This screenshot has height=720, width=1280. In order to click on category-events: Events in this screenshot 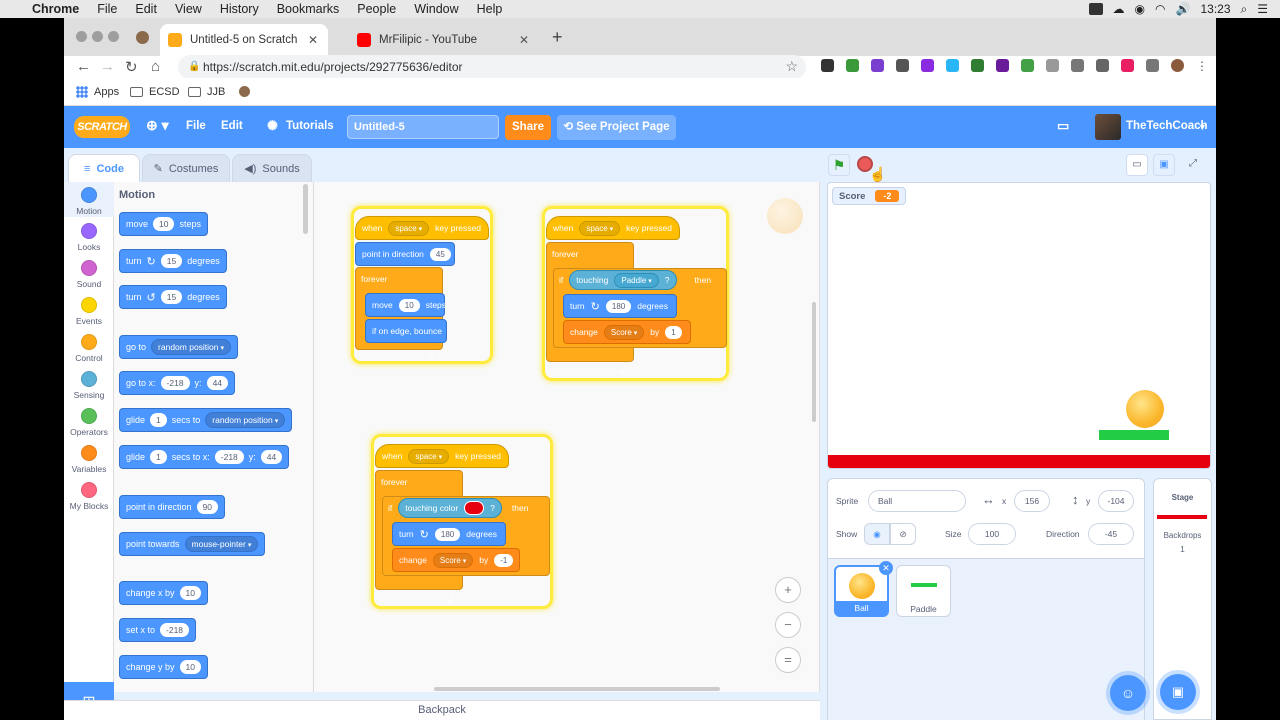, I will do `click(89, 311)`.